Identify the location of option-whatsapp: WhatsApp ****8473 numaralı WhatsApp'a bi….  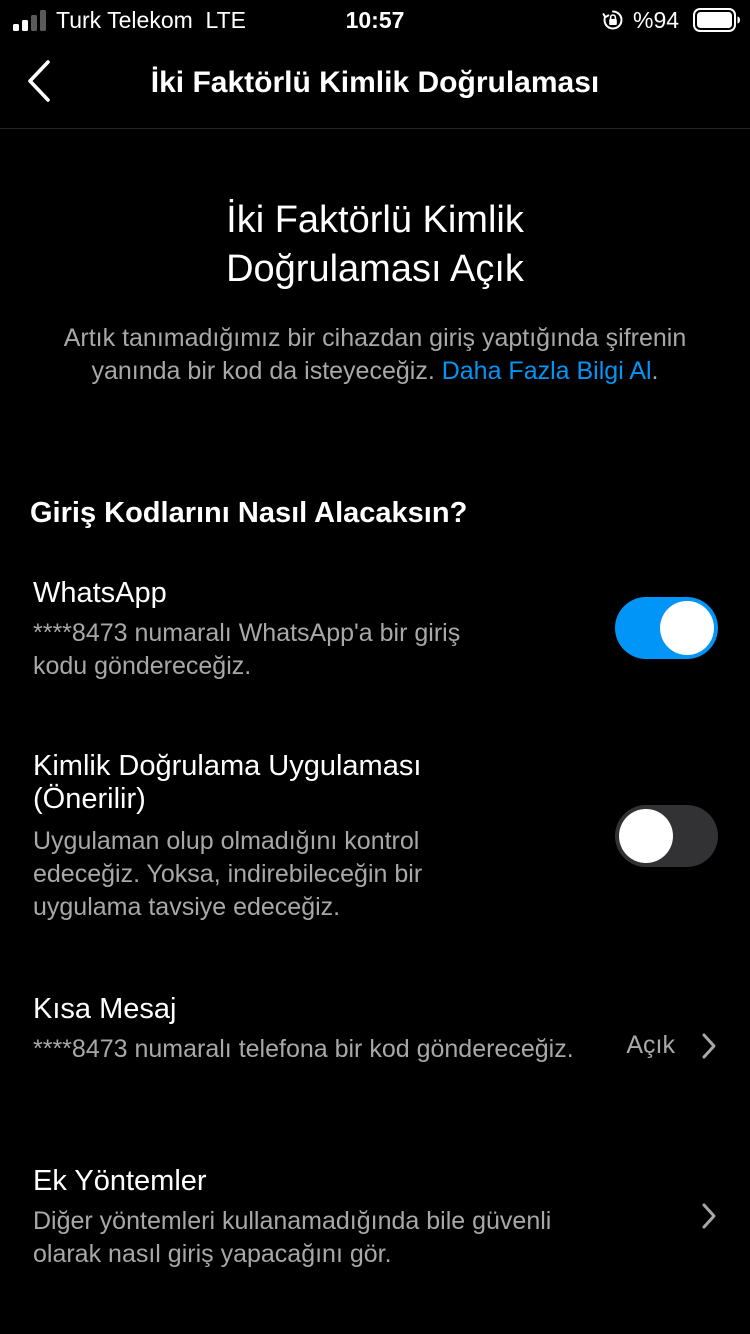
(375, 634).